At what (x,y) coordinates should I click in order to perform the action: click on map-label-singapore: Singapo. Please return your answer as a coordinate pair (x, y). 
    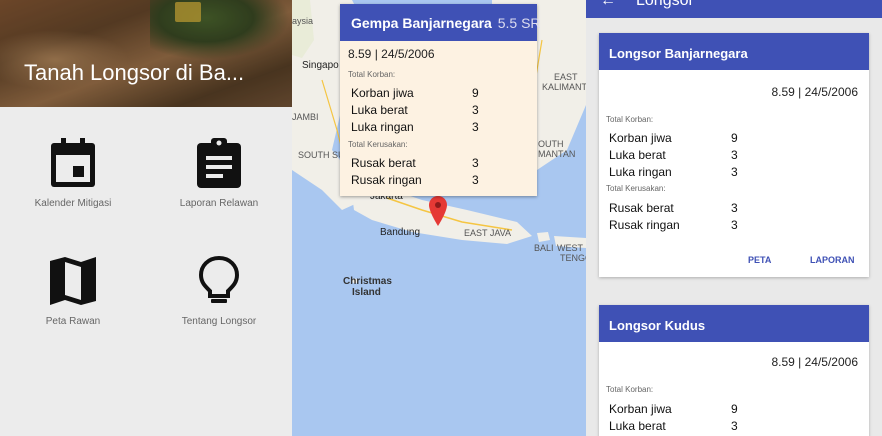
    Looking at the image, I should click on (320, 65).